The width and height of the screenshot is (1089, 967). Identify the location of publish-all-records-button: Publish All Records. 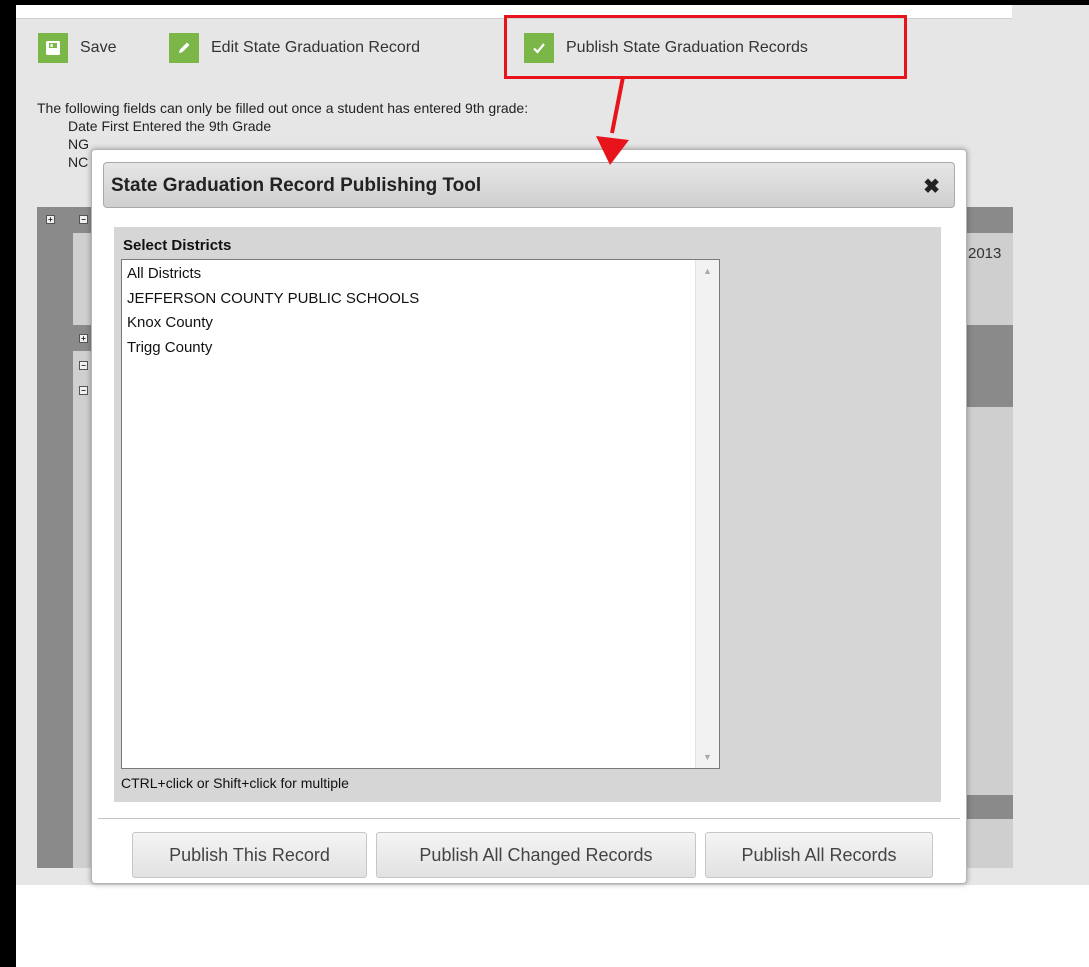
(819, 855).